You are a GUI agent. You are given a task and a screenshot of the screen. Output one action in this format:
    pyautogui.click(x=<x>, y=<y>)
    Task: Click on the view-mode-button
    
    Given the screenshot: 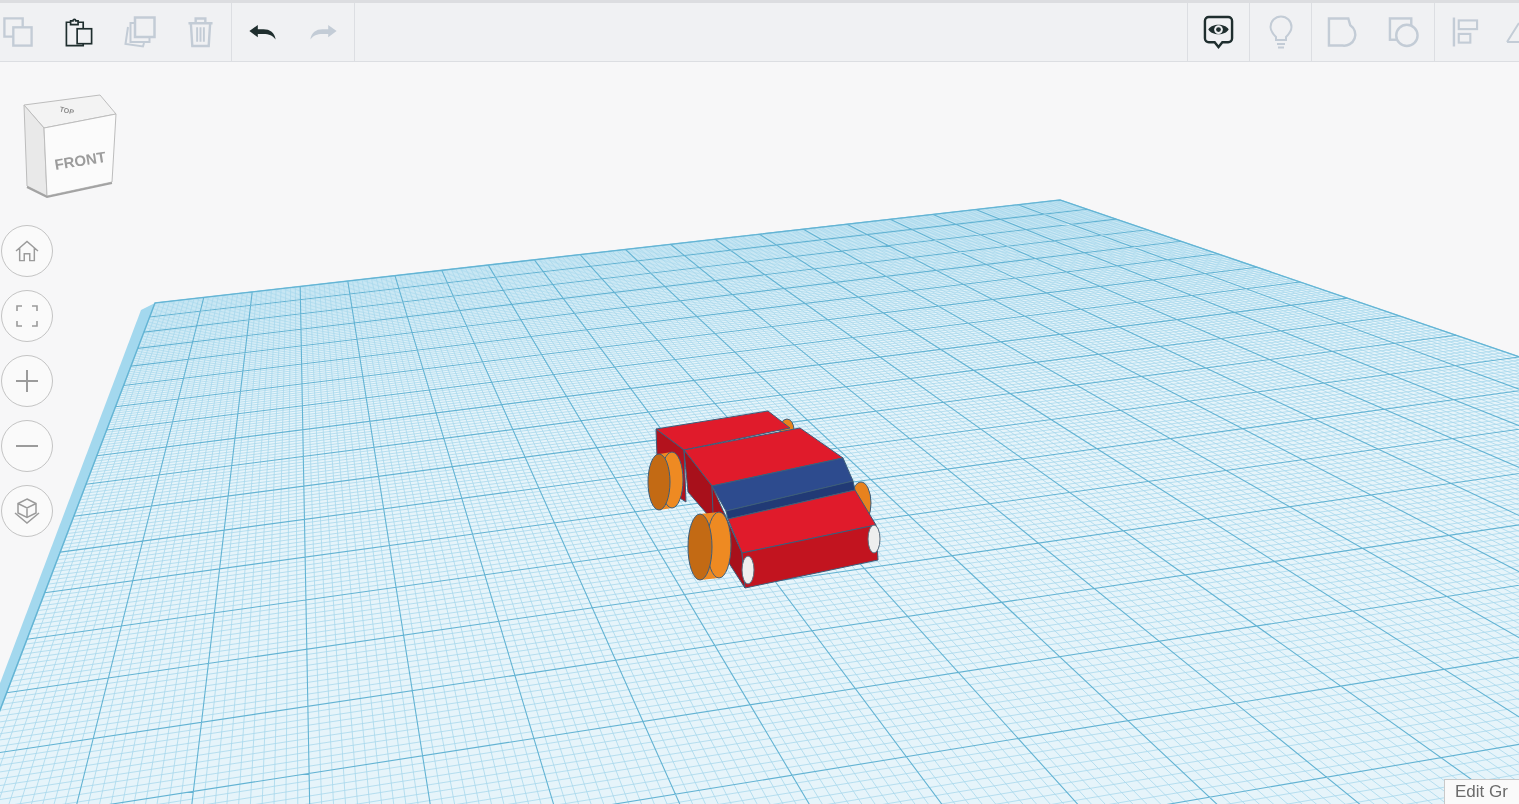 What is the action you would take?
    pyautogui.click(x=27, y=511)
    